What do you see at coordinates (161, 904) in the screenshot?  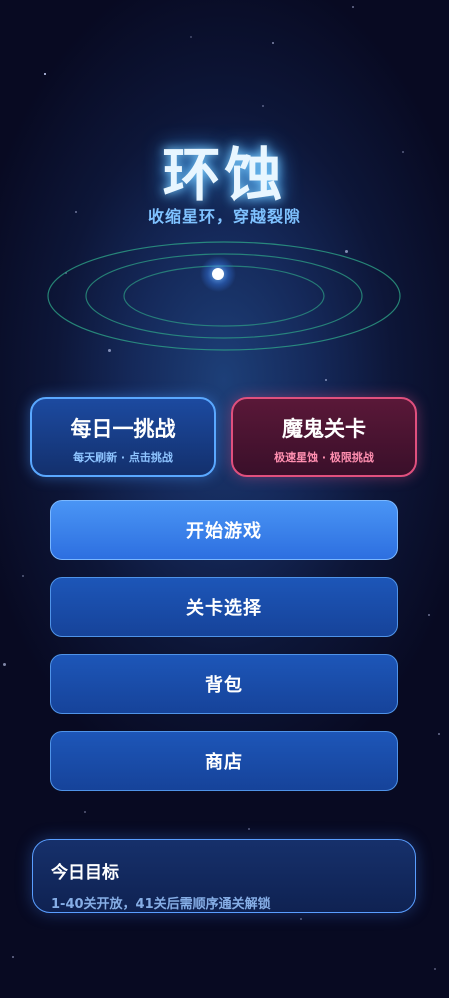 I see `daily-goal-description: 1-40关开放，41关后需顺序通关解锁` at bounding box center [161, 904].